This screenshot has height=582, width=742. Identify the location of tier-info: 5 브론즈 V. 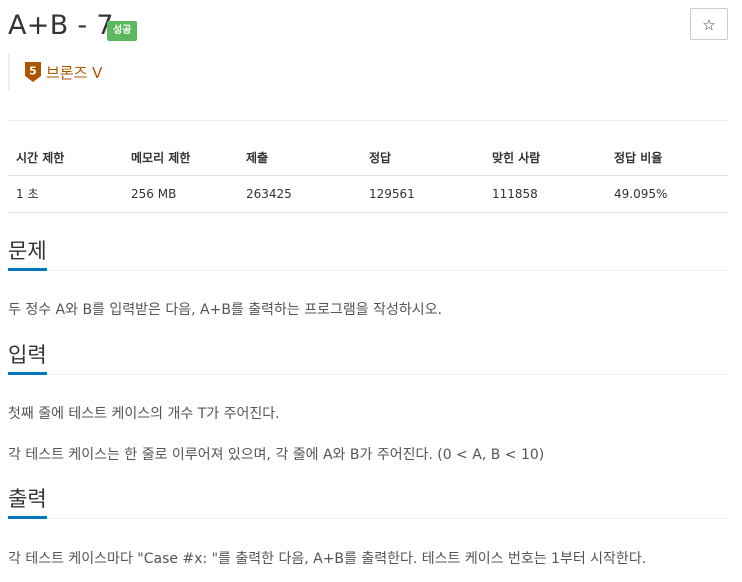
(55, 72).